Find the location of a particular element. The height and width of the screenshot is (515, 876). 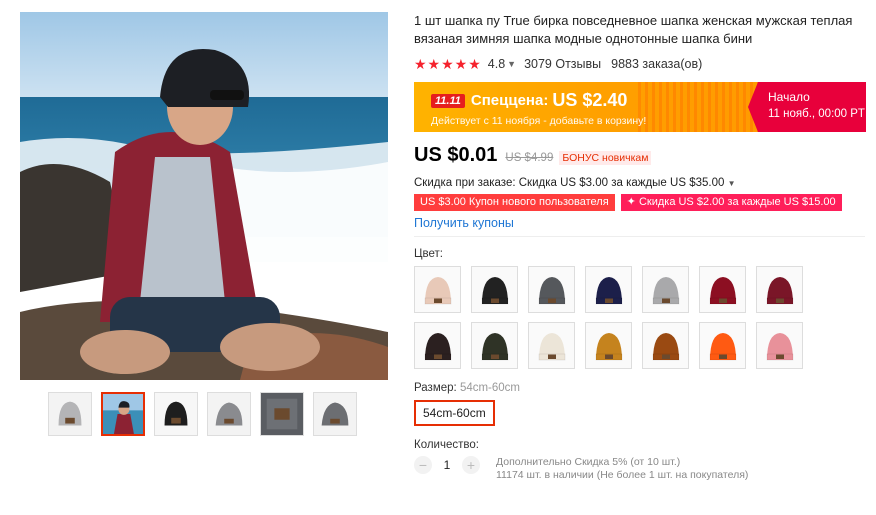

old-price: US $4.99 is located at coordinates (529, 158).